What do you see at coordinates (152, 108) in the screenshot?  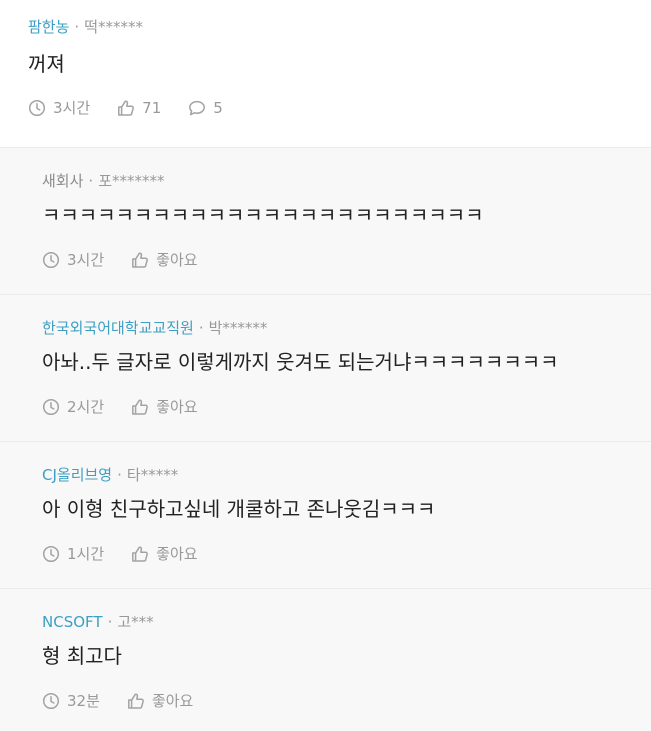 I see `like-count: 71` at bounding box center [152, 108].